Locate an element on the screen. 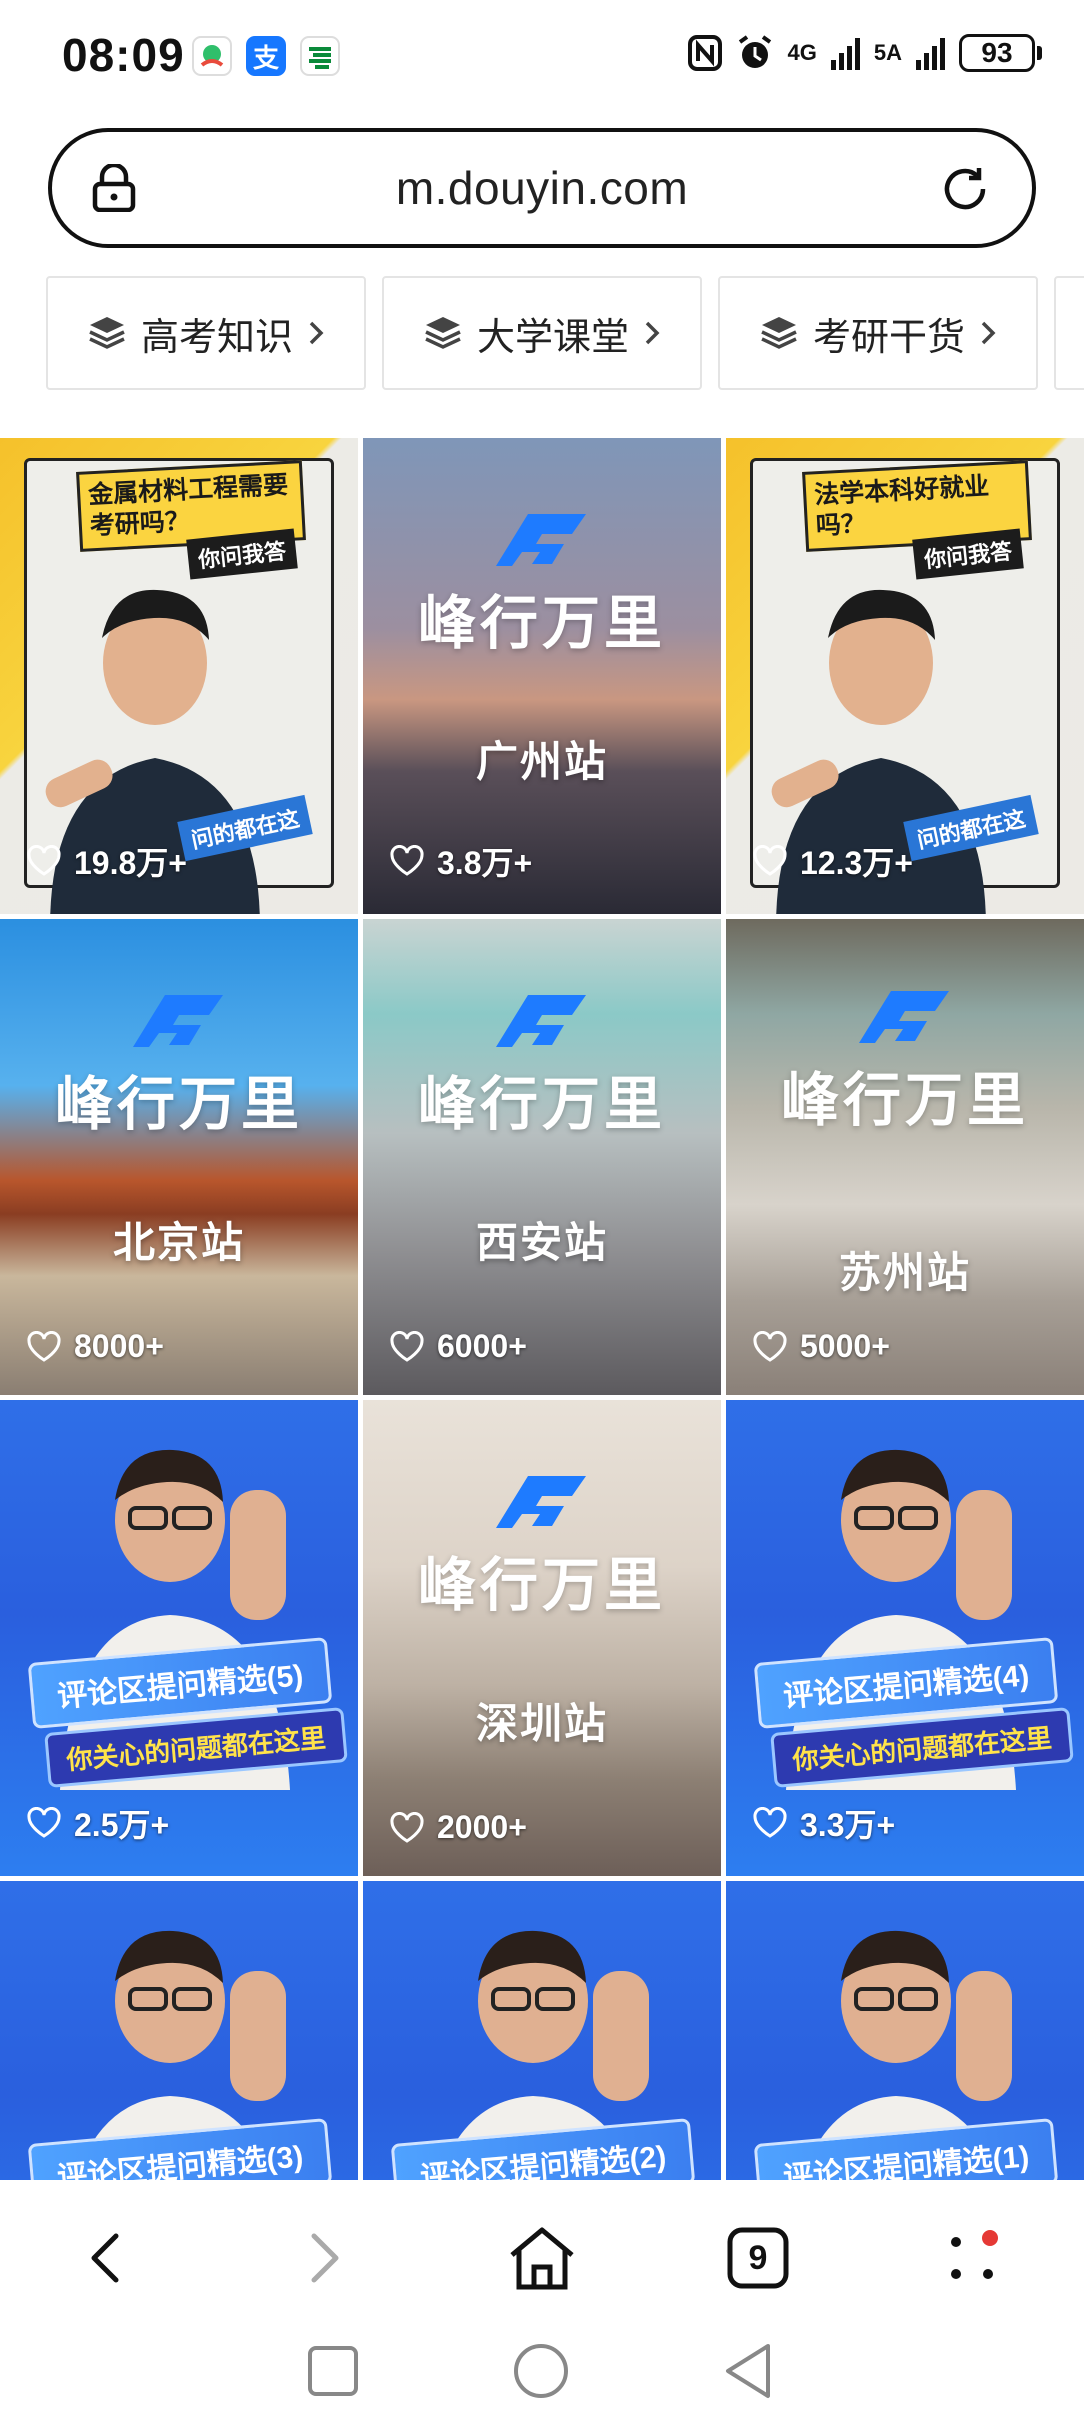 This screenshot has width=1084, height=2412. battery-level: 93 is located at coordinates (997, 52).